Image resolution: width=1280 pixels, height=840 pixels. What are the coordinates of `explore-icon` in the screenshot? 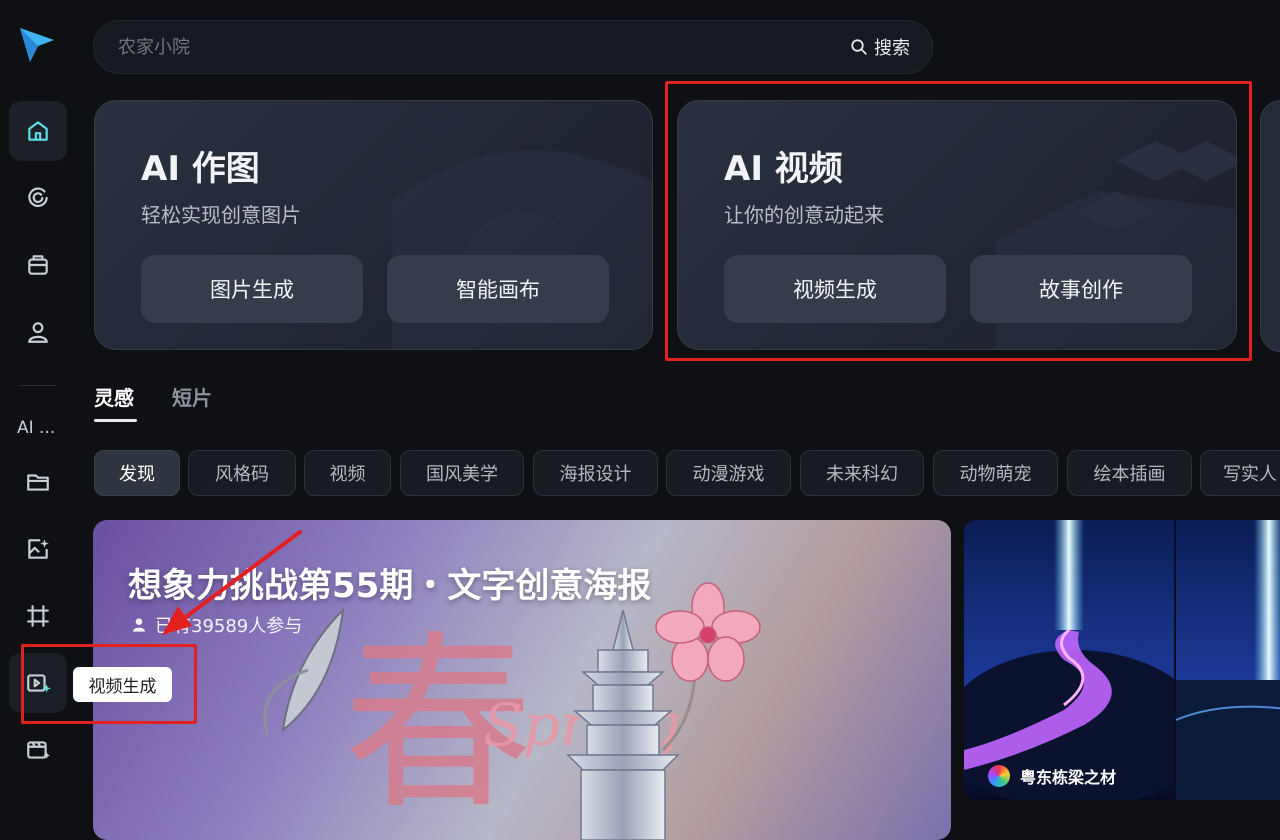 It's located at (38, 197).